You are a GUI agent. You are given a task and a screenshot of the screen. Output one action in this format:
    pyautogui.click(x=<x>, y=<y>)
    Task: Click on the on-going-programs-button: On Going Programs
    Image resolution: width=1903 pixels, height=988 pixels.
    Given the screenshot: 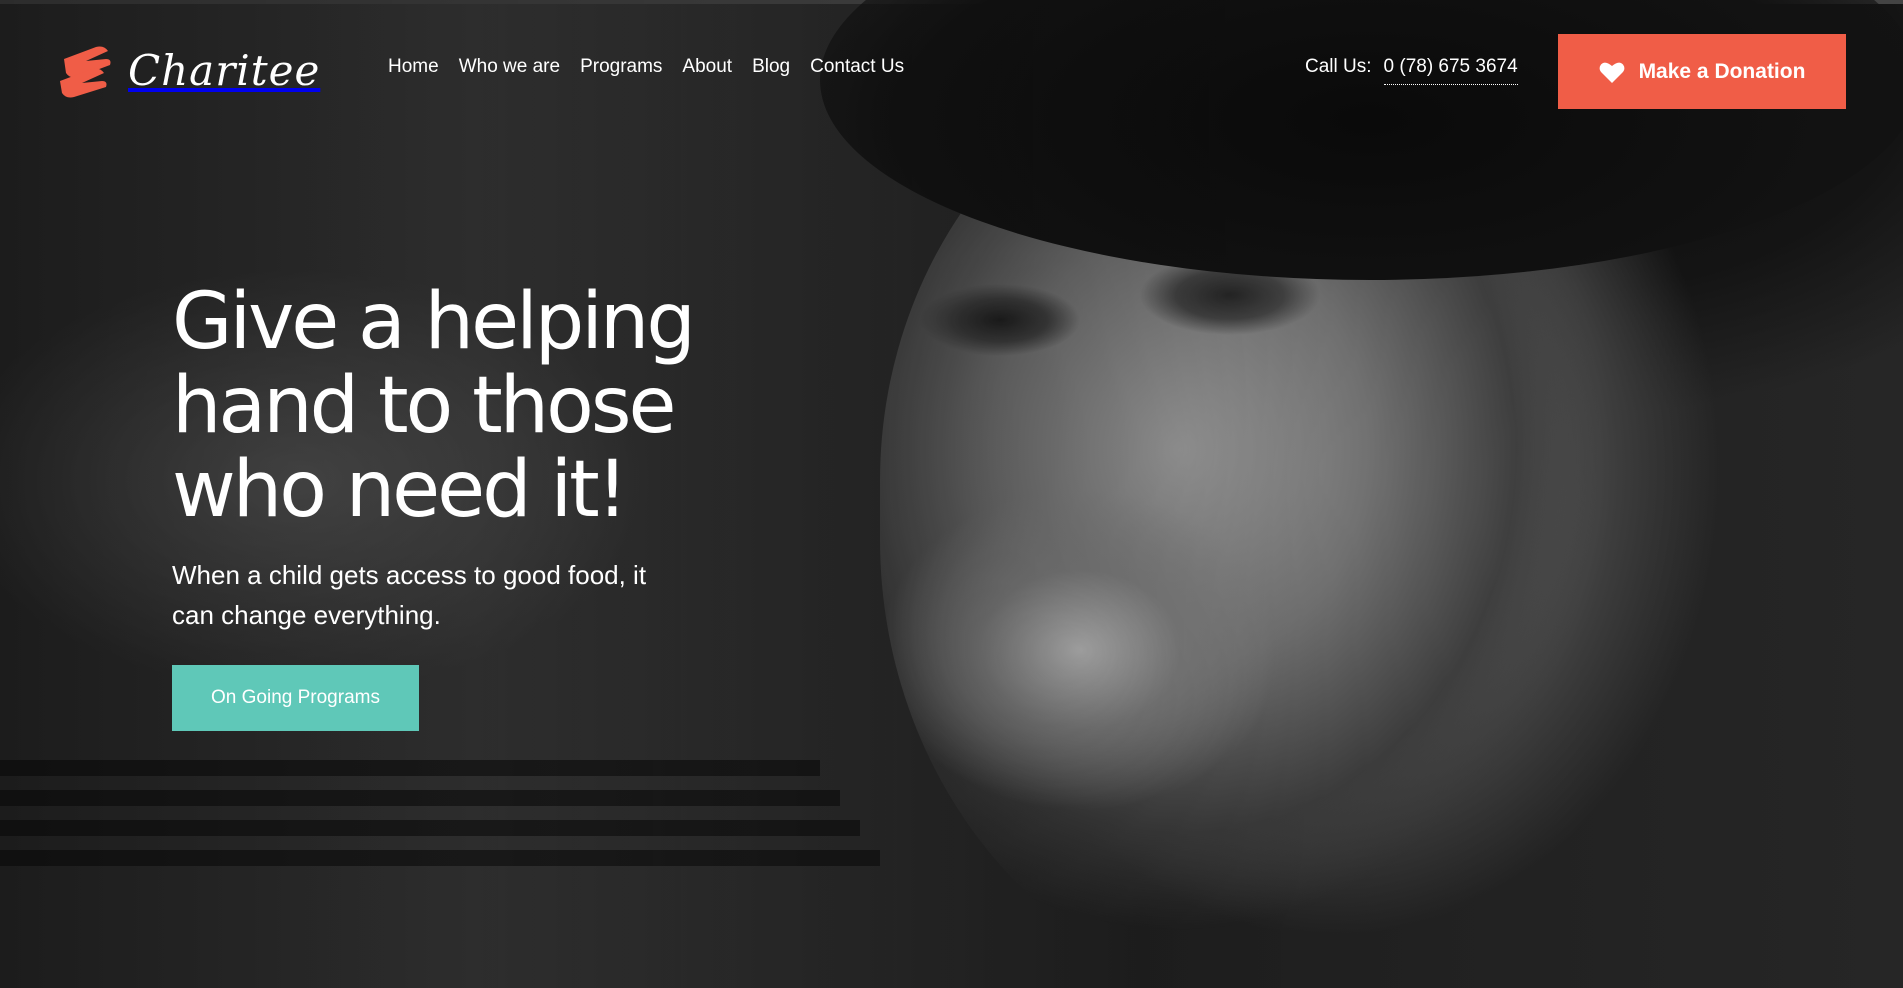 What is the action you would take?
    pyautogui.click(x=295, y=698)
    